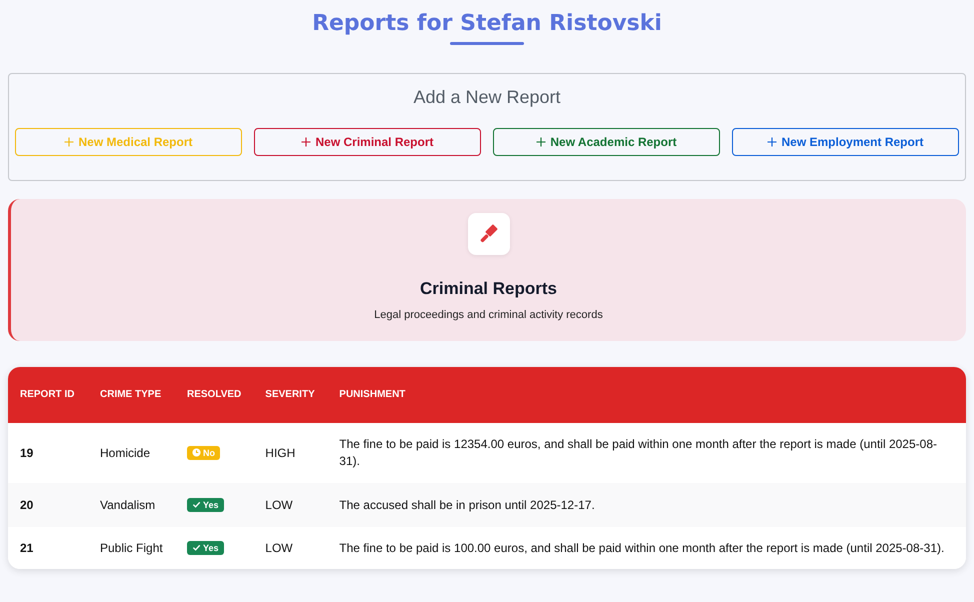  I want to click on table-cell: The fine to be paid is 100.00 euros, and shall be paid within one month after the report is made (until 2025-08-31)., so click(646, 548).